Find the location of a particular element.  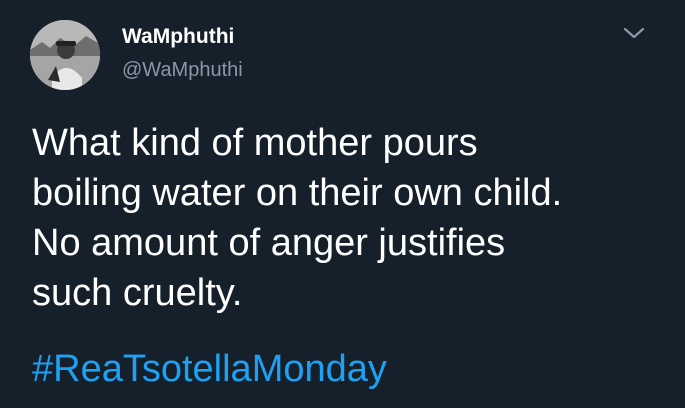

tweet-text-line: No amount of anger justifies is located at coordinates (269, 243).